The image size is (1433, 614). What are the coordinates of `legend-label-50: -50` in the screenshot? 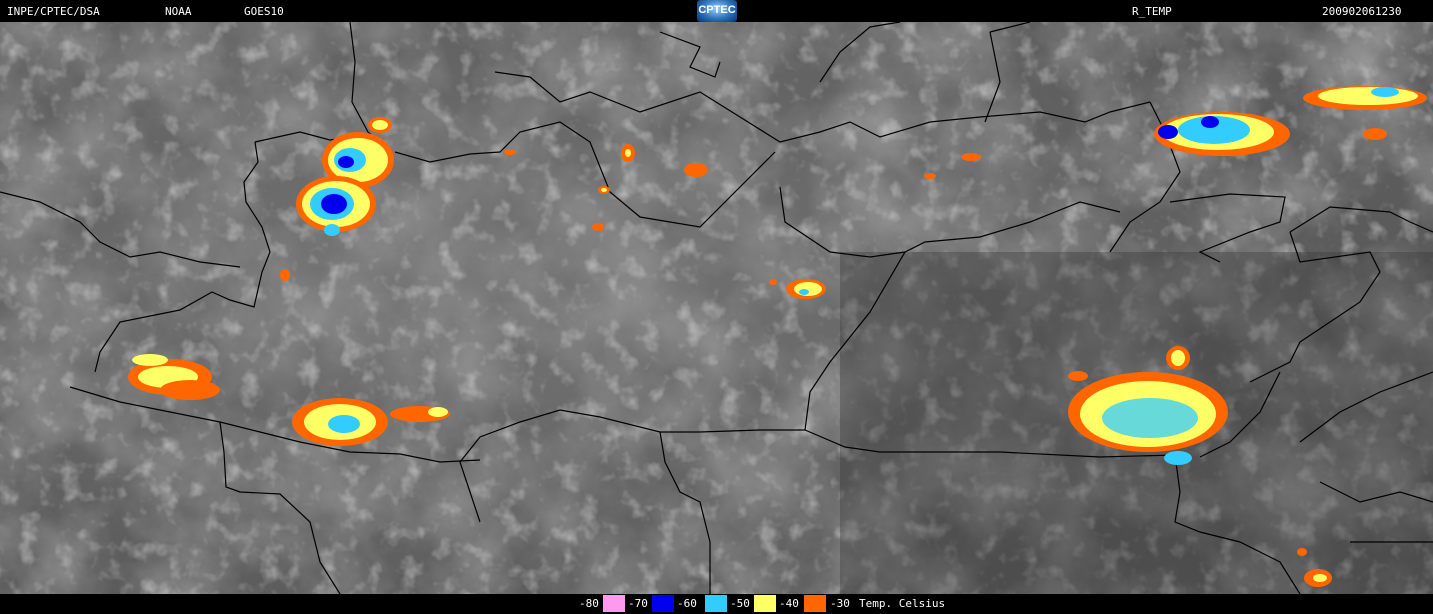 It's located at (741, 603).